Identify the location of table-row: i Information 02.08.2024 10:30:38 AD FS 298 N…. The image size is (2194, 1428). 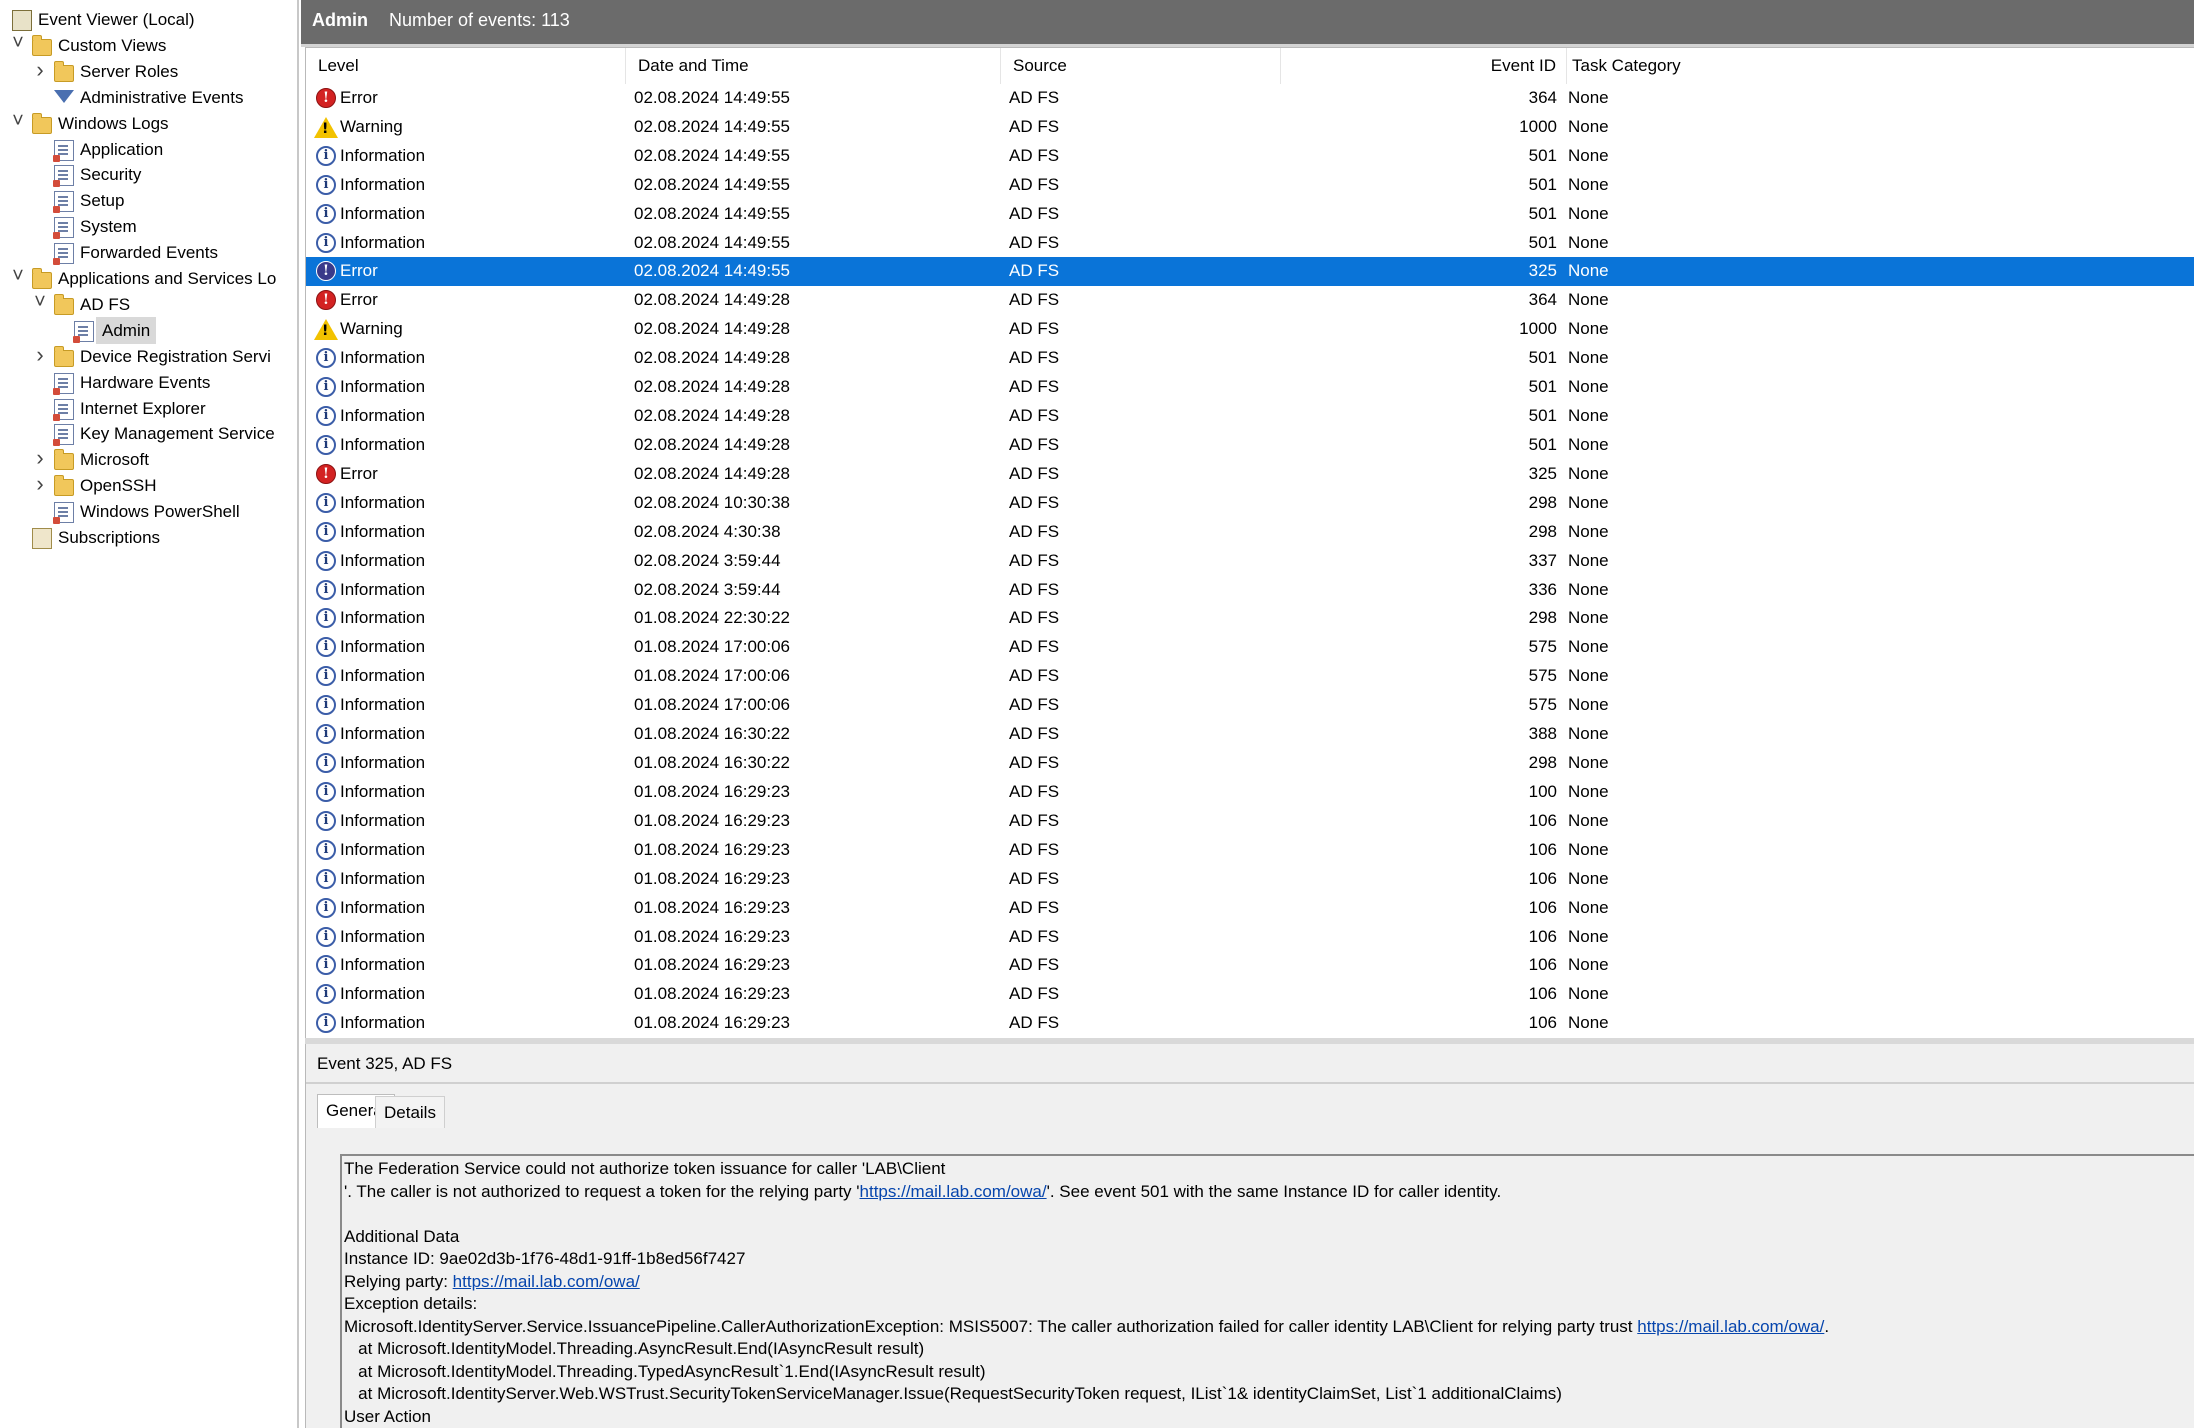
(1250, 503).